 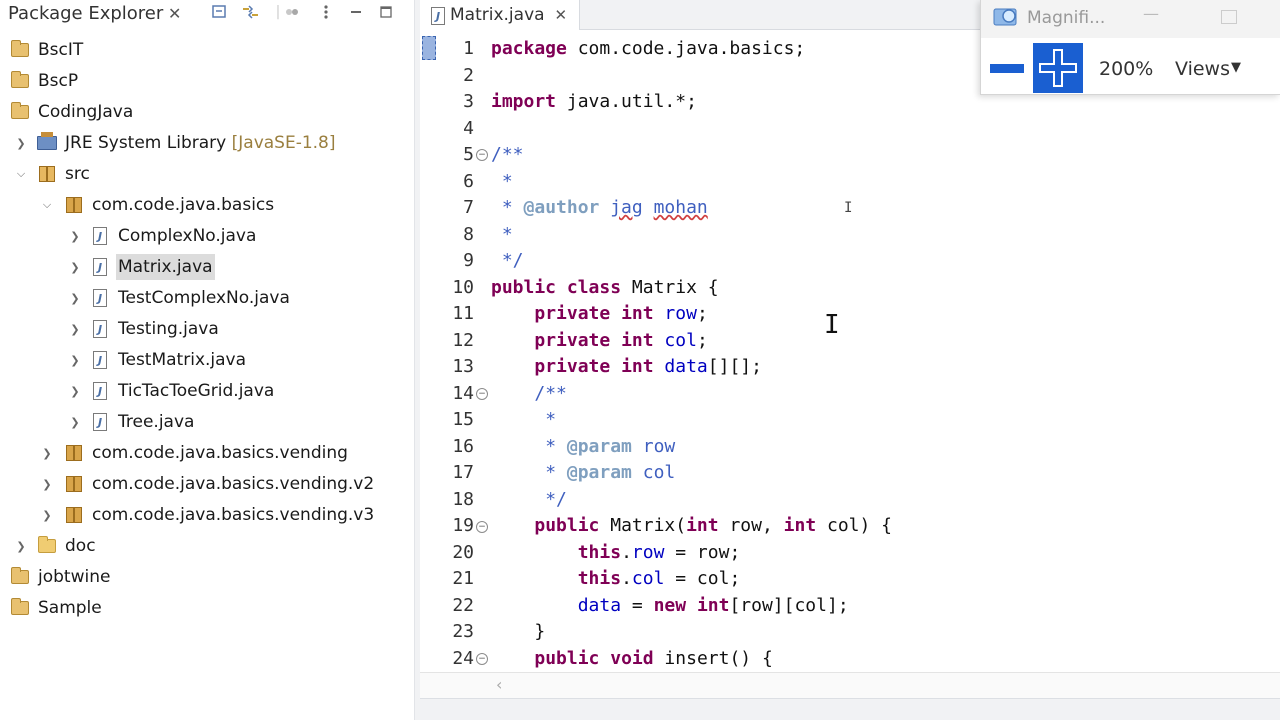 What do you see at coordinates (550, 393) in the screenshot?
I see `code-line: /**` at bounding box center [550, 393].